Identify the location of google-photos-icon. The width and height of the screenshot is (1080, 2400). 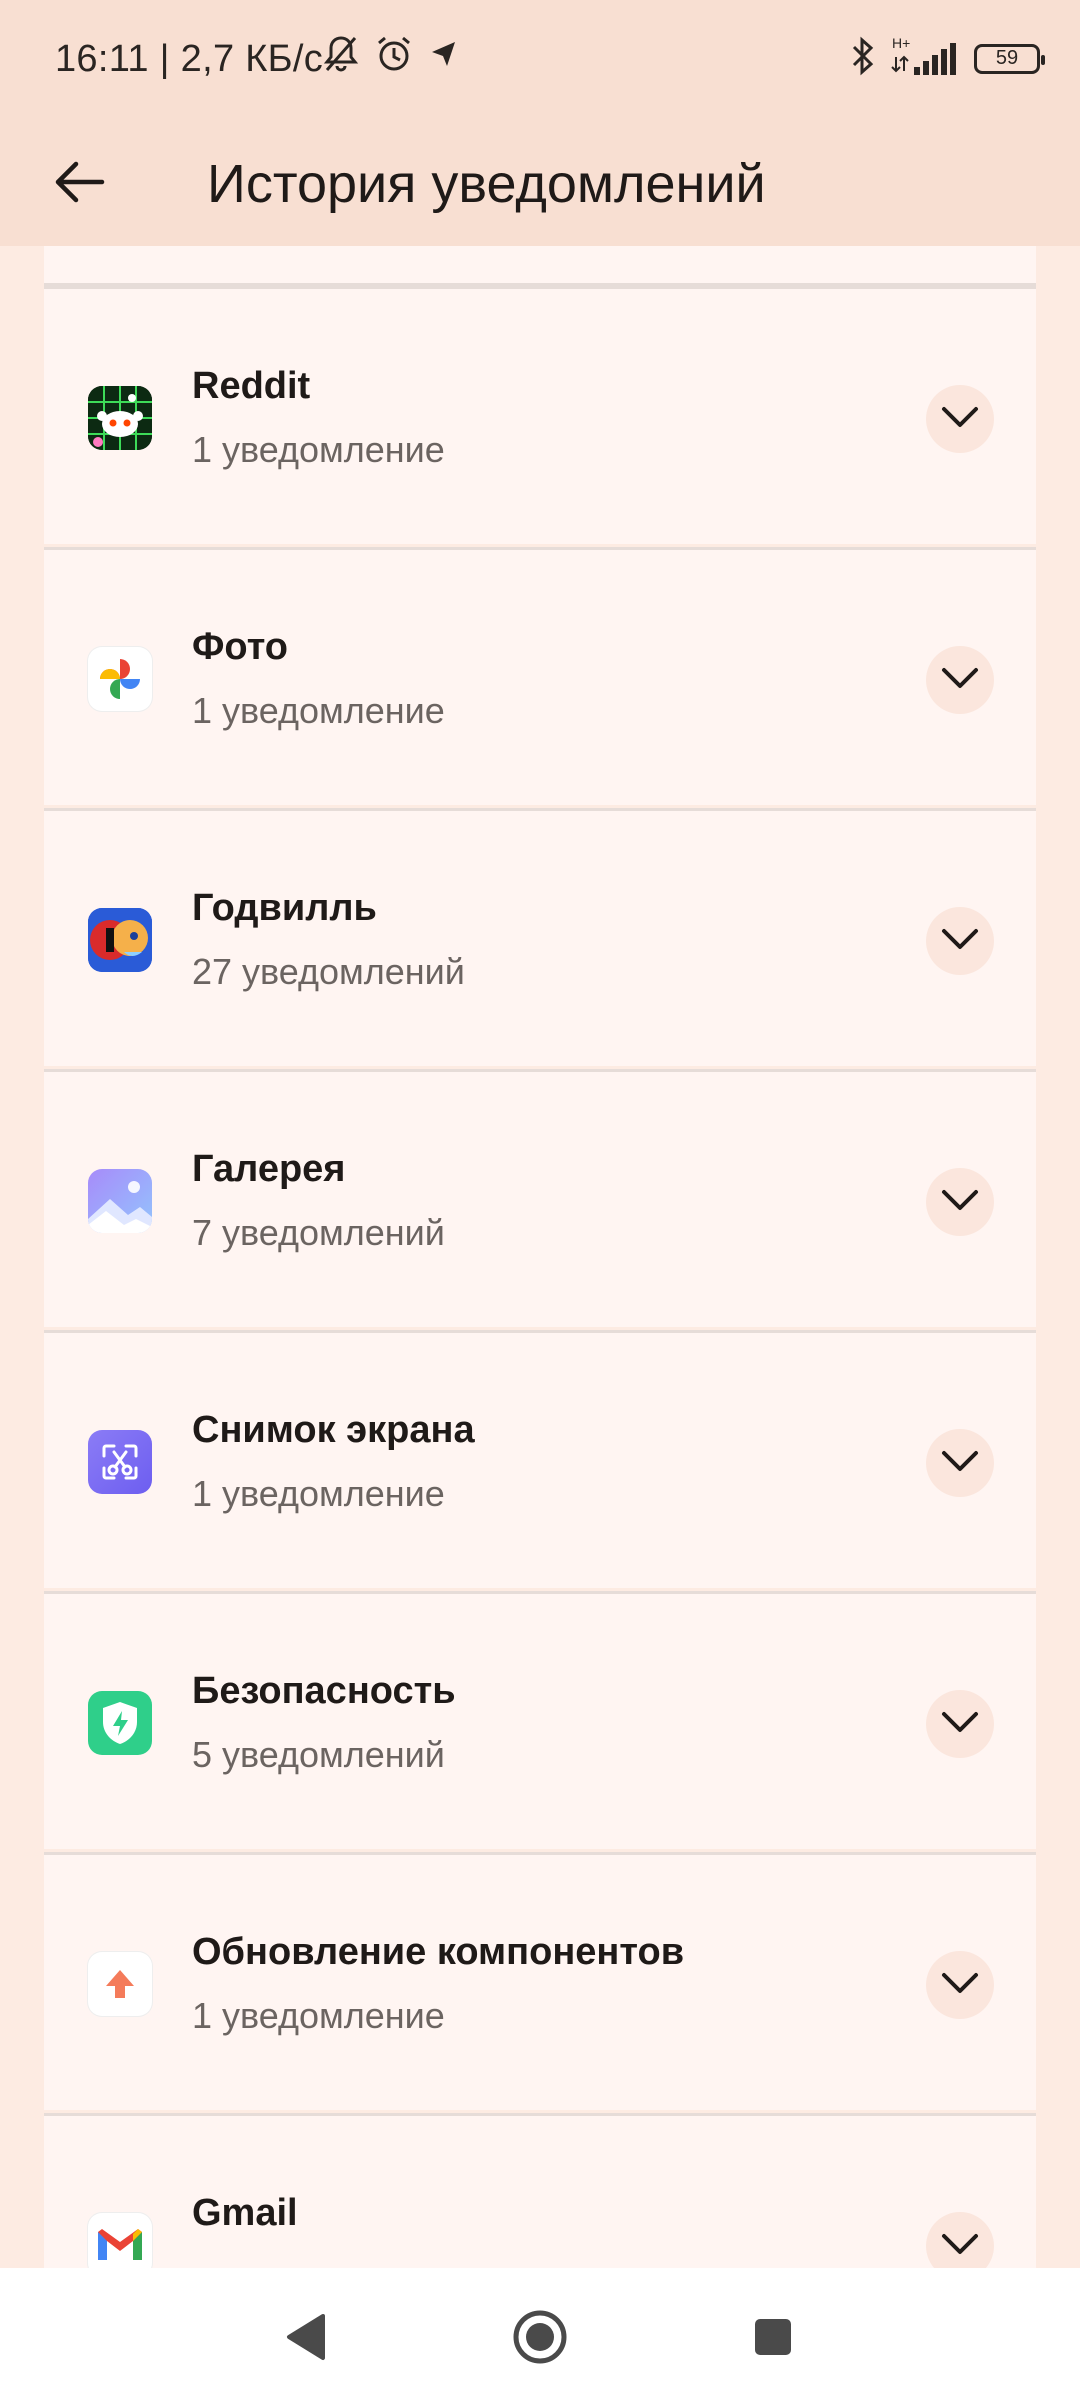
(120, 679).